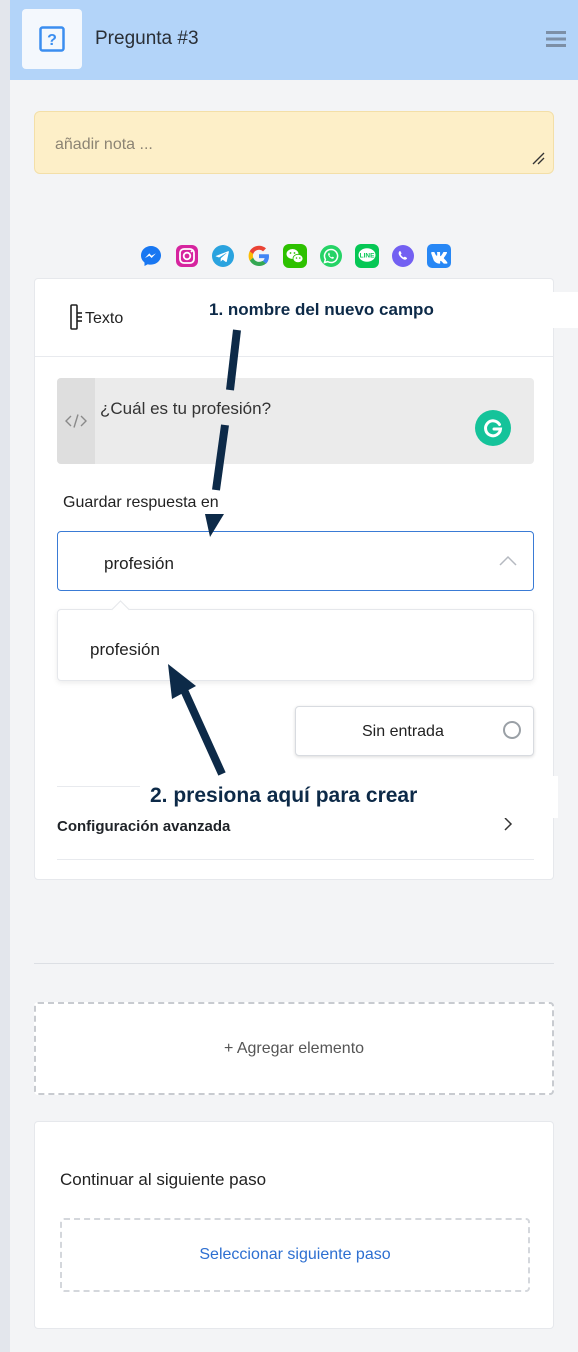 The height and width of the screenshot is (1352, 578). Describe the element at coordinates (125, 650) in the screenshot. I see `dropdown-option-profesion: profesión` at that location.